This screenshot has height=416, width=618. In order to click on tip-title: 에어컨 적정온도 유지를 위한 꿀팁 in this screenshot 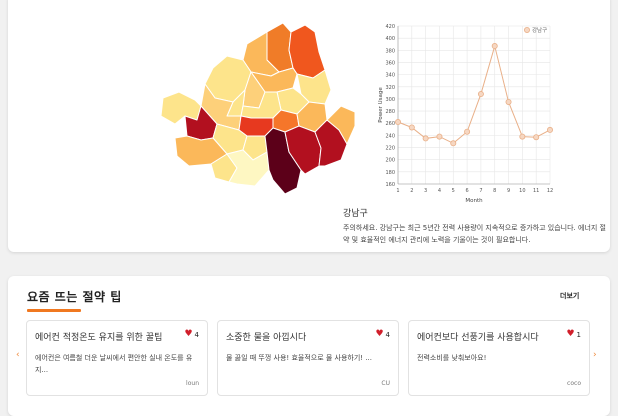, I will do `click(99, 338)`.